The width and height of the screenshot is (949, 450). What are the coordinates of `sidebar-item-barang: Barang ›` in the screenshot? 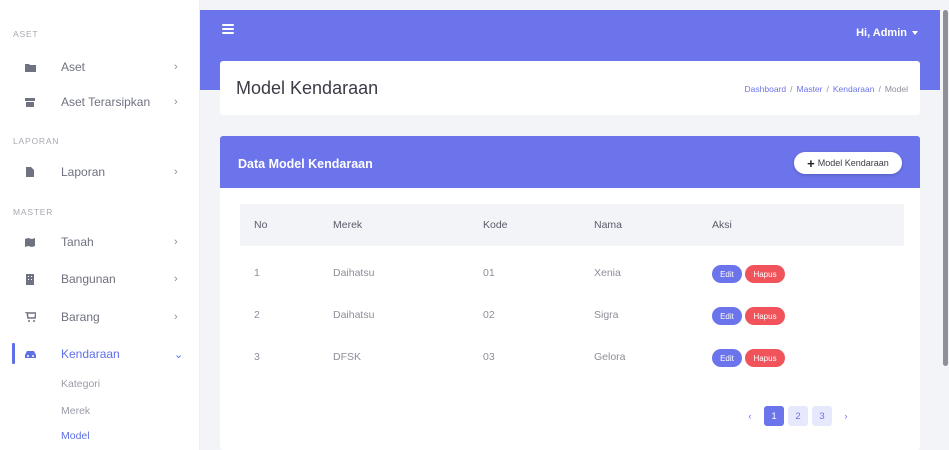 It's located at (99, 317).